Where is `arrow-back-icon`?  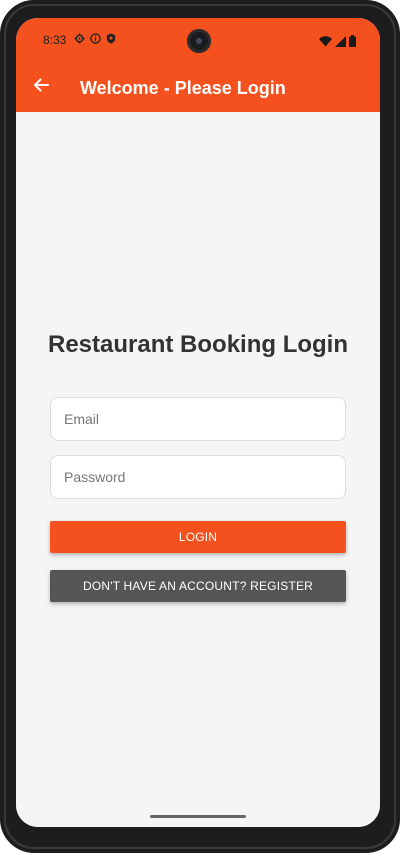 arrow-back-icon is located at coordinates (41, 87).